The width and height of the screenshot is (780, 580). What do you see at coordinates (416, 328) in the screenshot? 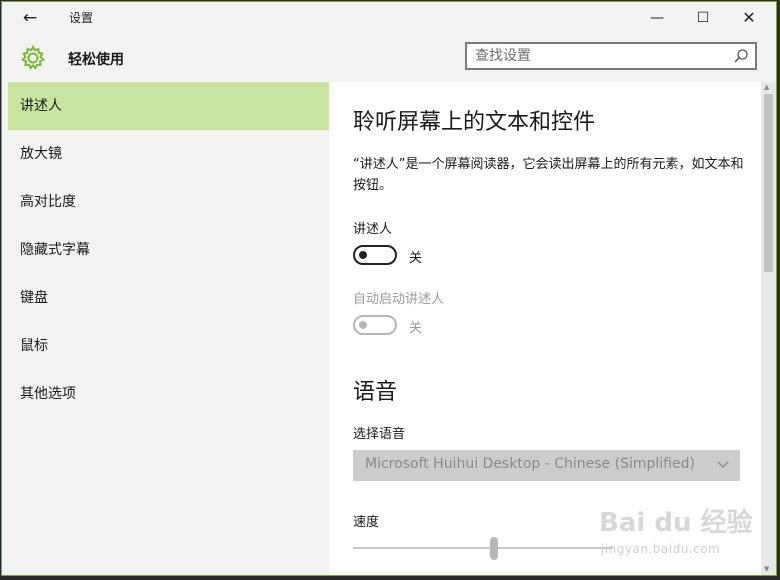
I see `autostart-toggle-state: 关` at bounding box center [416, 328].